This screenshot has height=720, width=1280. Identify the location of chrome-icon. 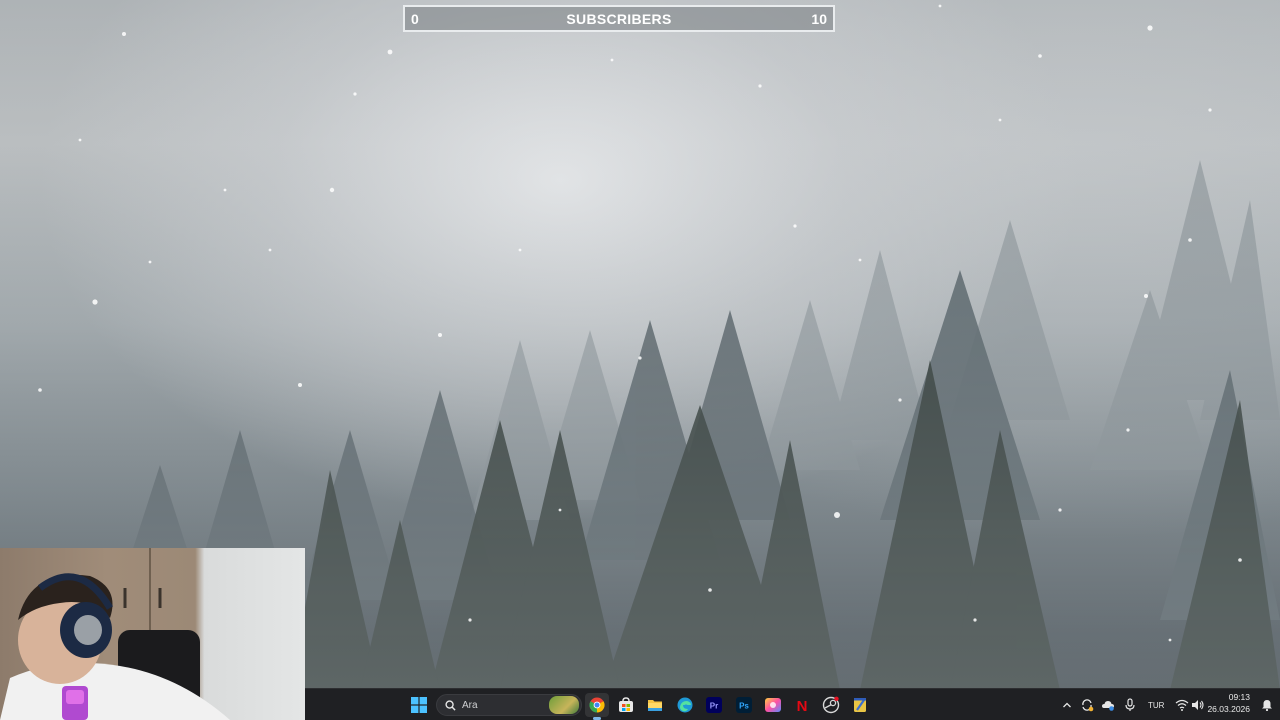
(597, 705).